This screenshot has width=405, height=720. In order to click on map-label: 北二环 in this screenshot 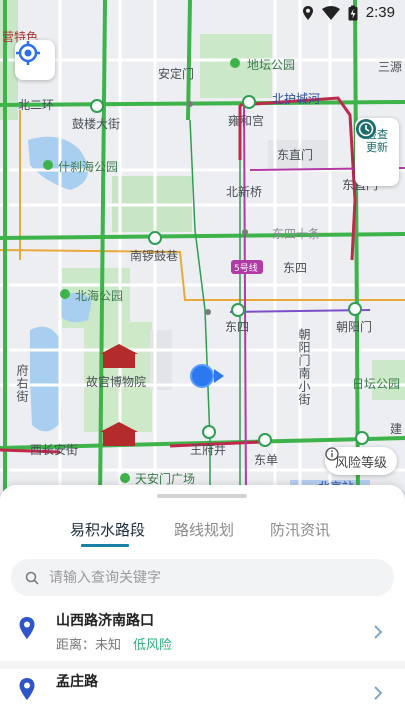, I will do `click(36, 105)`.